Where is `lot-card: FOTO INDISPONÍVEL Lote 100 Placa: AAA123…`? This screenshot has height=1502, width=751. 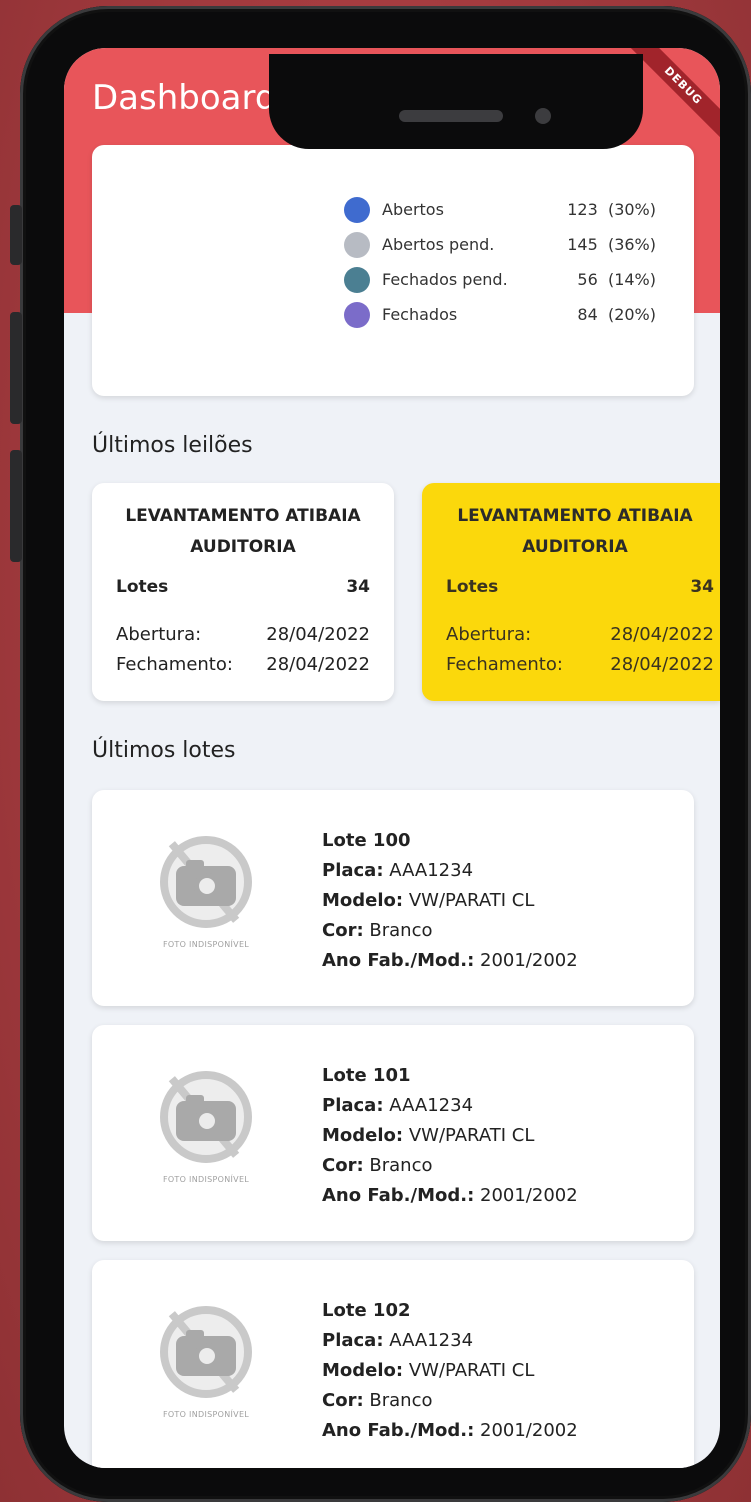
lot-card: FOTO INDISPONÍVEL Lote 100 Placa: AAA123… is located at coordinates (393, 898).